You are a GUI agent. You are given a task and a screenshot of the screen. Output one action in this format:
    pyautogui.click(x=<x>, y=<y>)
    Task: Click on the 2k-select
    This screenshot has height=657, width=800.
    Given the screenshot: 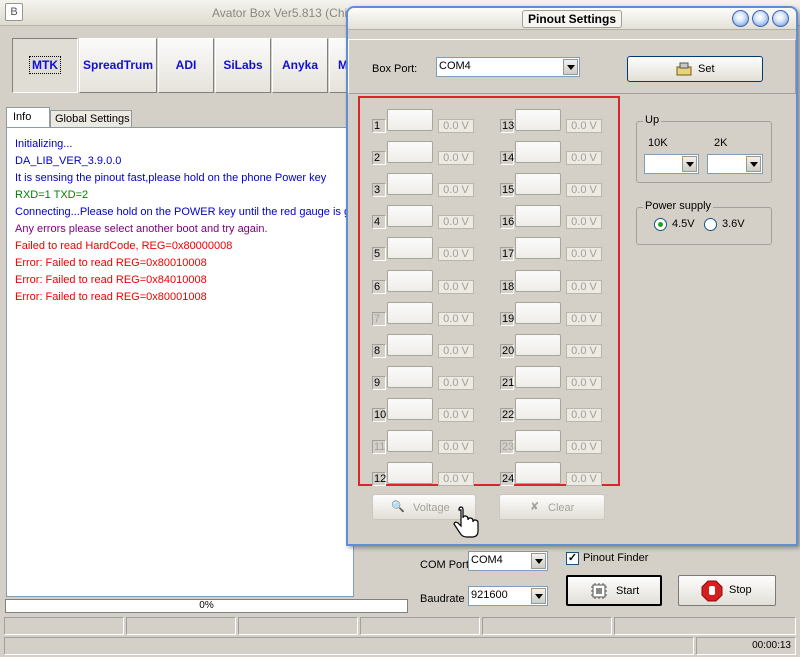 What is the action you would take?
    pyautogui.click(x=735, y=164)
    